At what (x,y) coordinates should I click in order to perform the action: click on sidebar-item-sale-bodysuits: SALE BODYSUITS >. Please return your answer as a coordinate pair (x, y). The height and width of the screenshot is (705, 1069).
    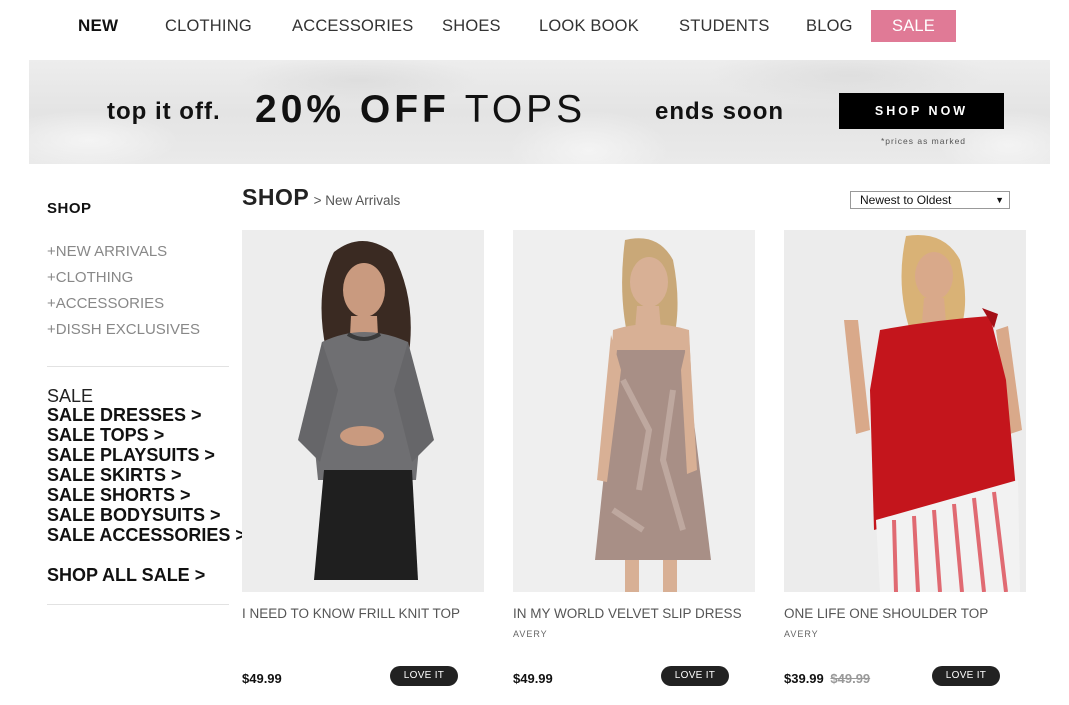
    Looking at the image, I should click on (134, 515).